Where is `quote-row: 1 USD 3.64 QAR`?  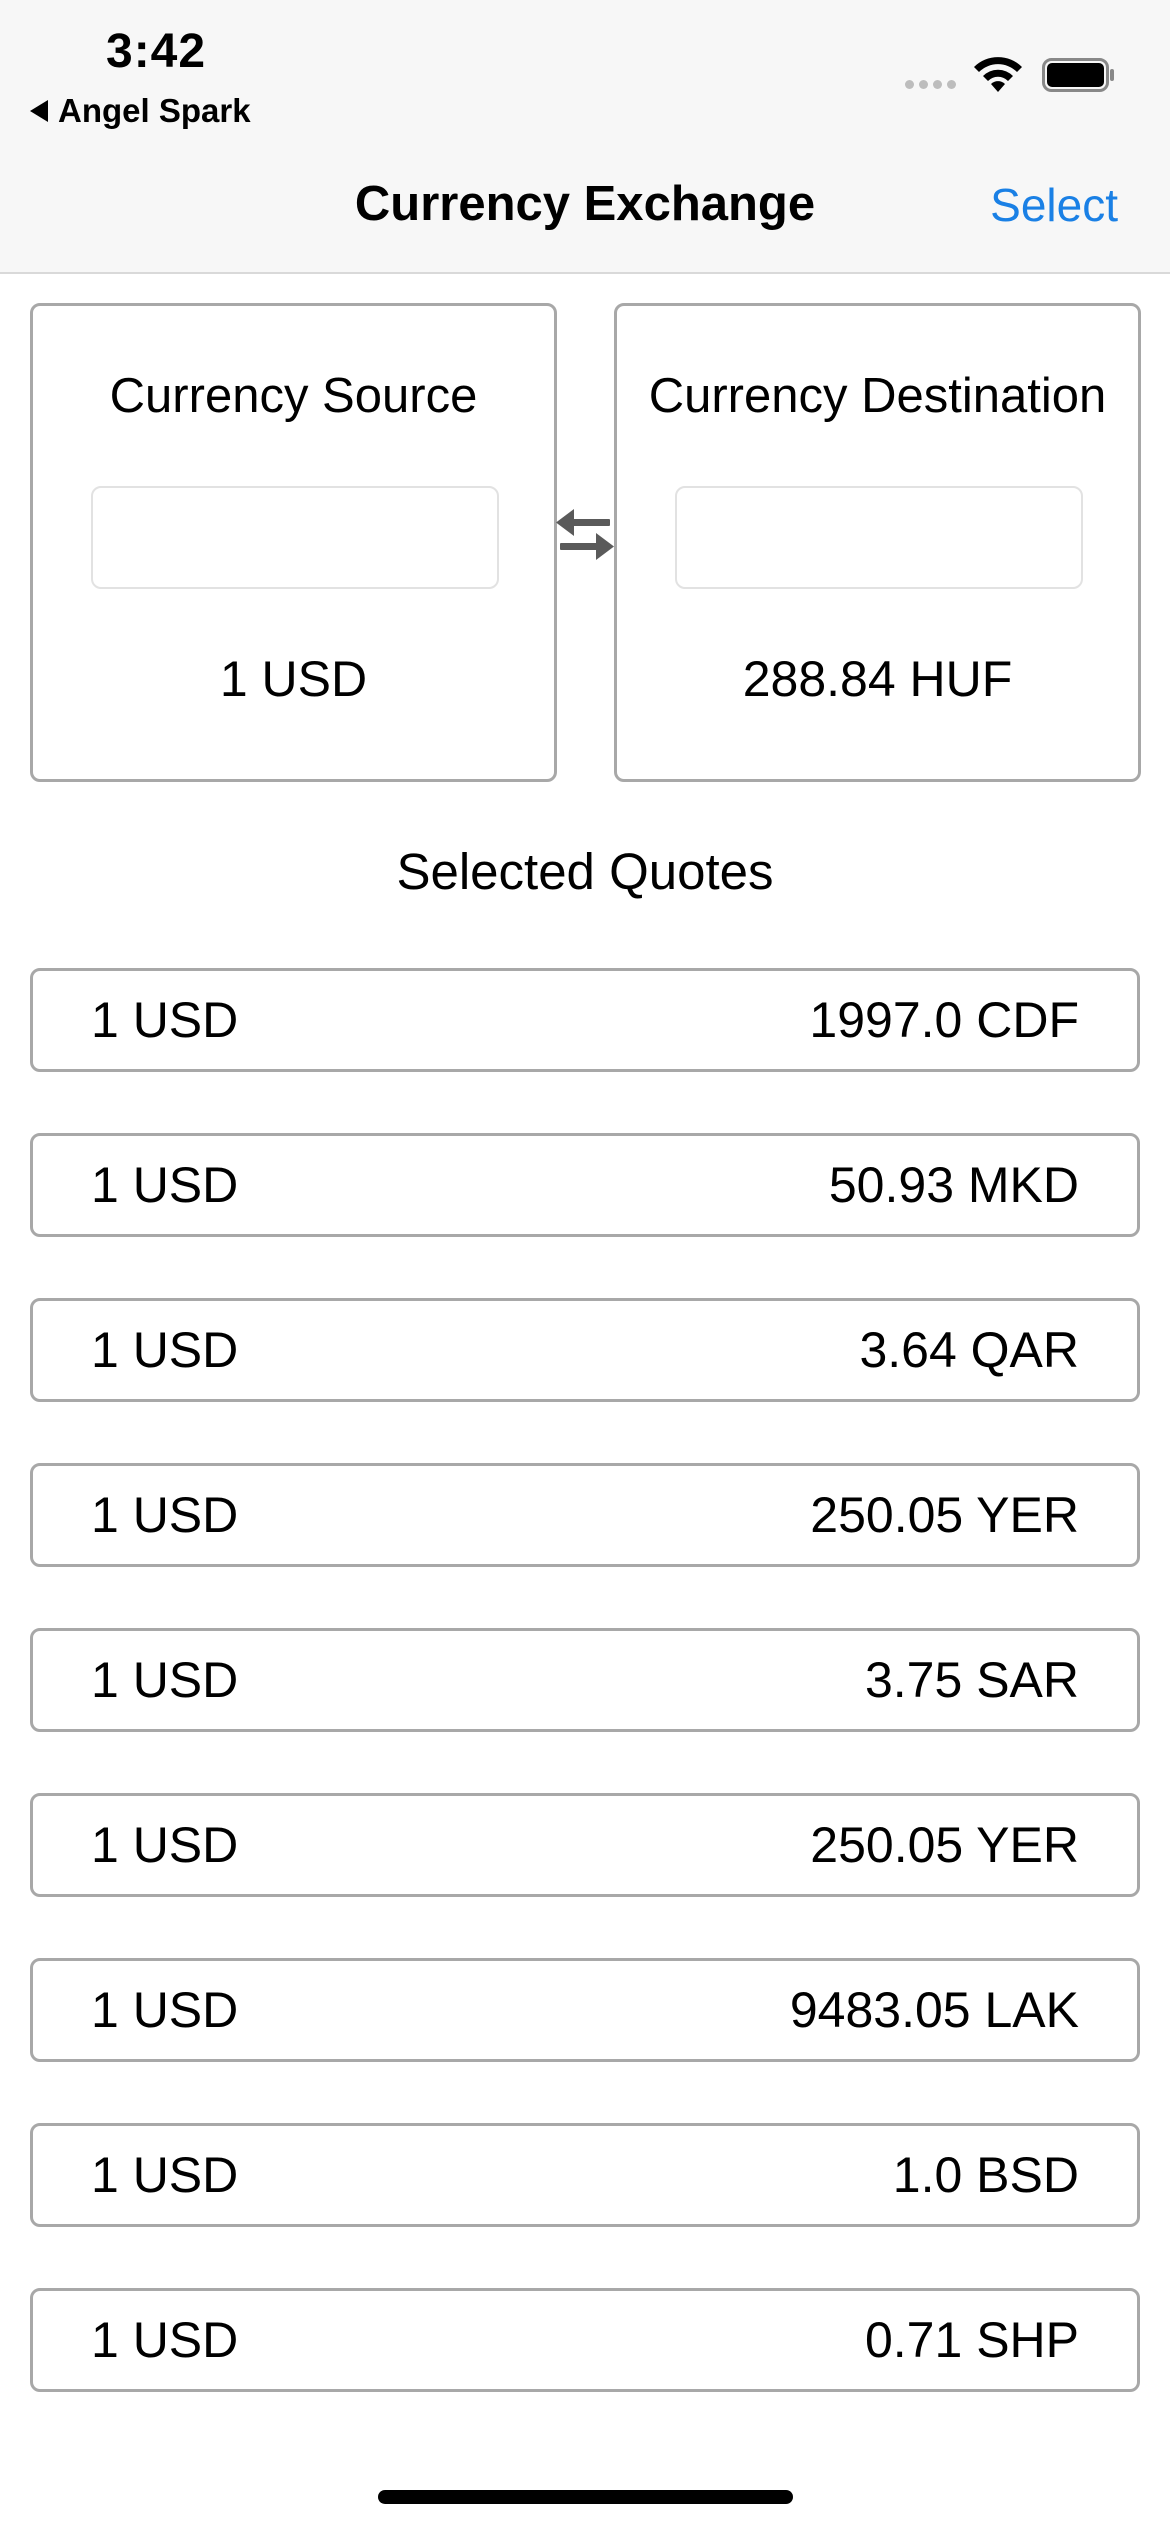
quote-row: 1 USD 3.64 QAR is located at coordinates (585, 1350).